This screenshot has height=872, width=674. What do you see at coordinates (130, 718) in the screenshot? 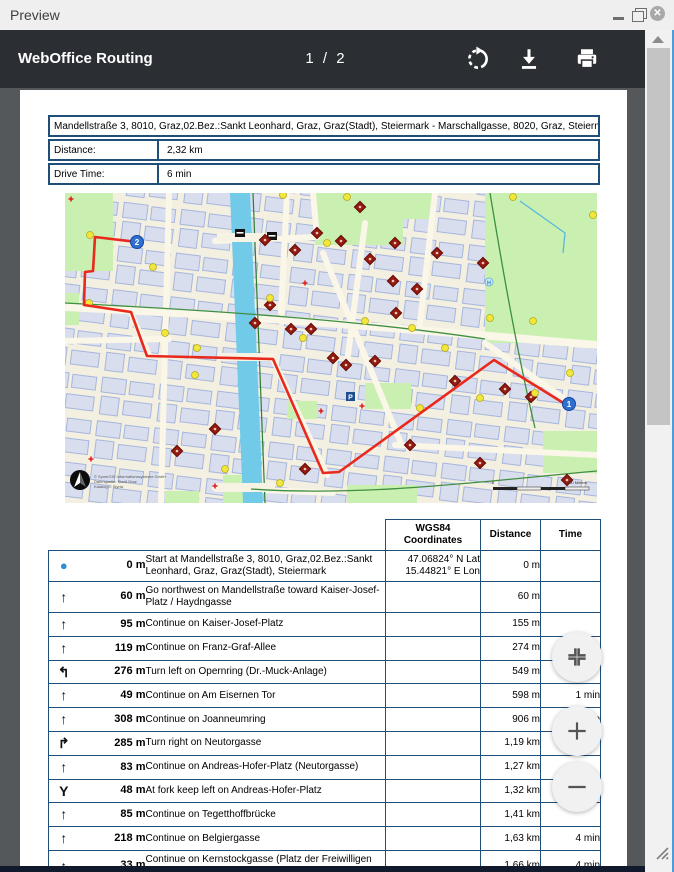
I see `segment-distance: 308 m` at bounding box center [130, 718].